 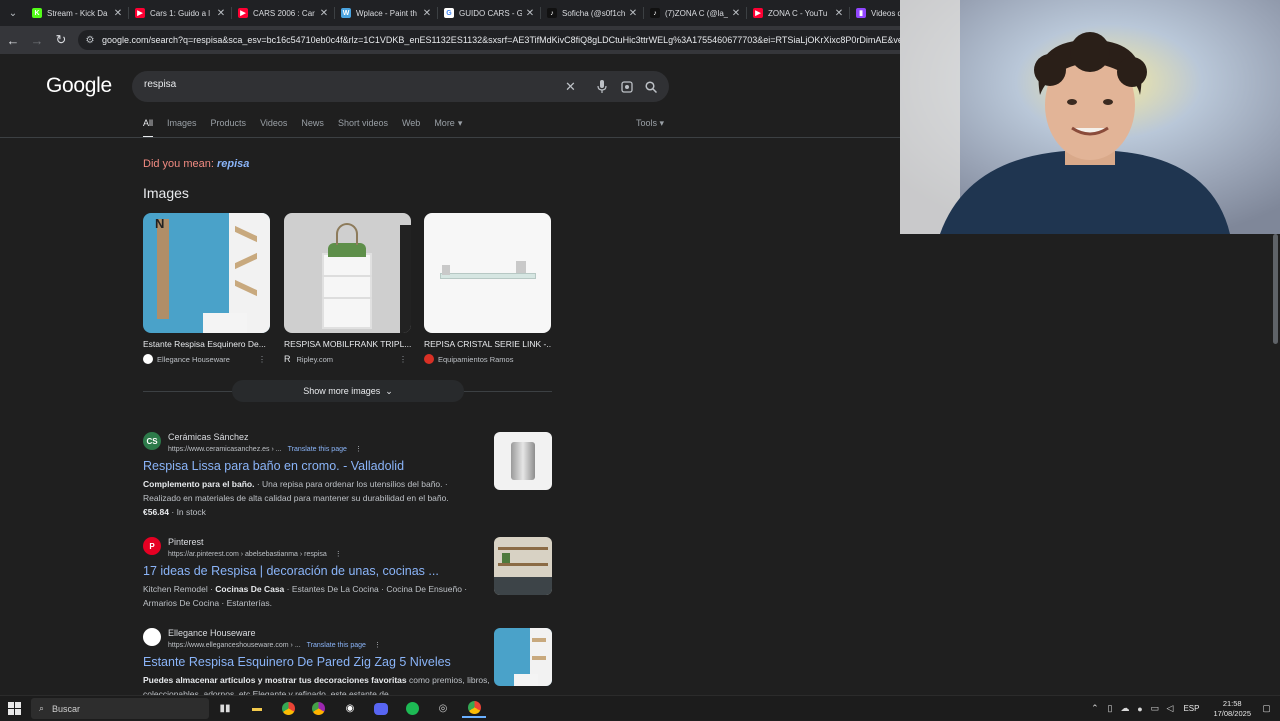 I want to click on tab-search-icon: ⌄, so click(x=13, y=13).